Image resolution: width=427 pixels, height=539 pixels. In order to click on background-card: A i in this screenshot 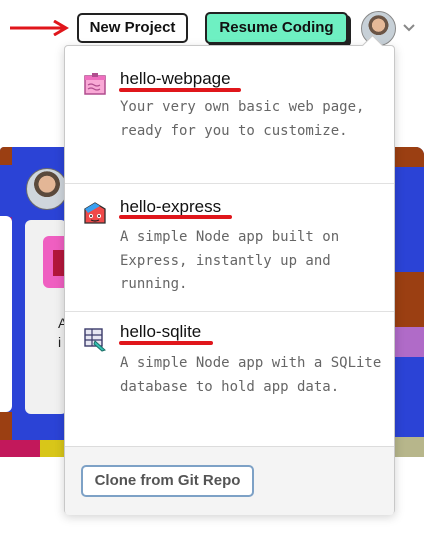, I will do `click(49, 317)`.